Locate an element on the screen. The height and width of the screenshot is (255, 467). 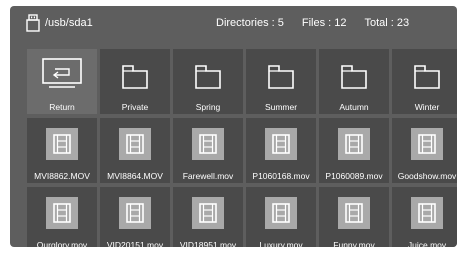
video-file-tile: Goodshow.mov is located at coordinates (424, 150).